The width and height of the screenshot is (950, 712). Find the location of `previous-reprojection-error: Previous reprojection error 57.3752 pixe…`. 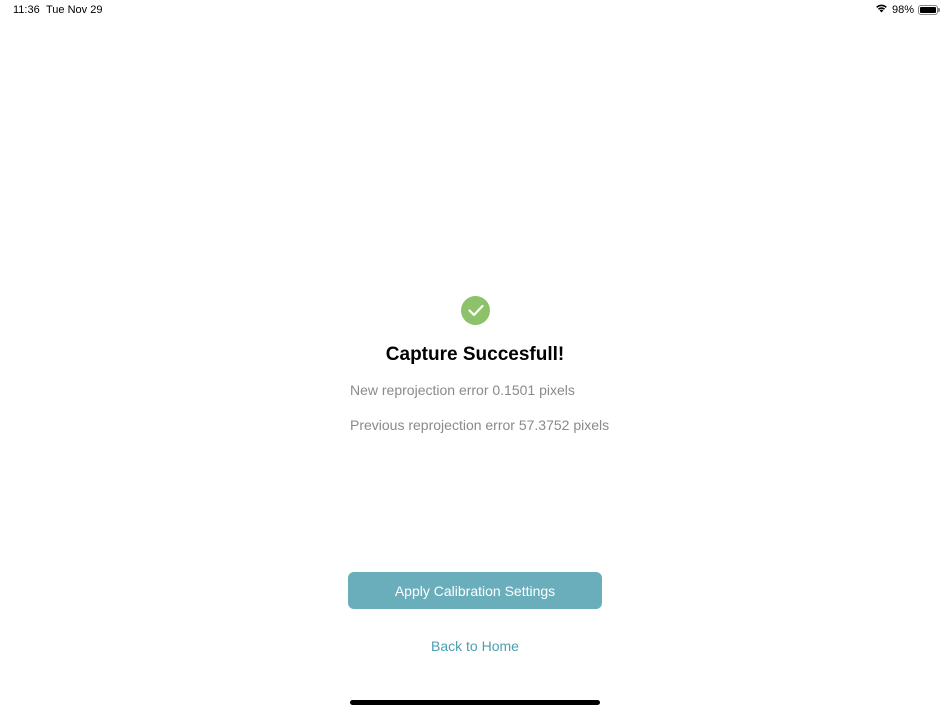

previous-reprojection-error: Previous reprojection error 57.3752 pixe… is located at coordinates (480, 425).